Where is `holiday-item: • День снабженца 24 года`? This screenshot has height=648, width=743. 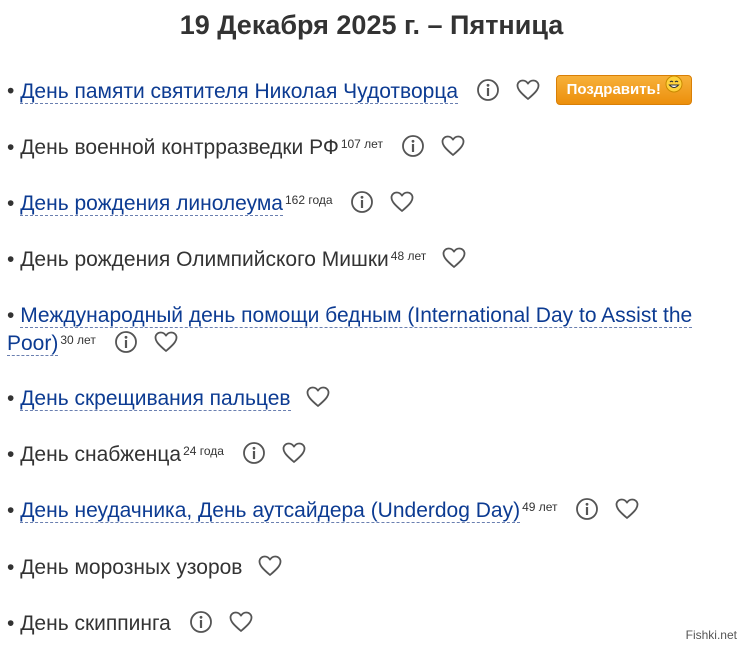 holiday-item: • День снабженца 24 года is located at coordinates (156, 455).